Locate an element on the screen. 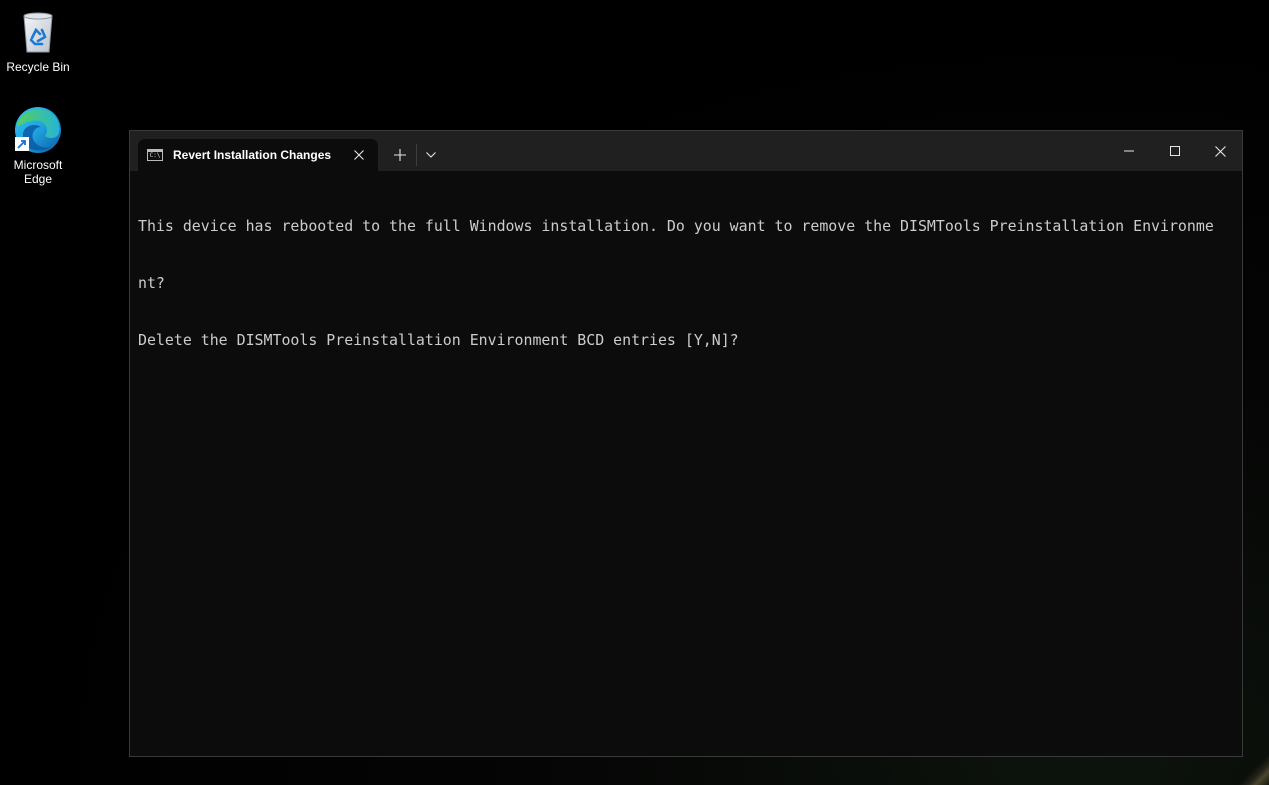 The height and width of the screenshot is (785, 1269). title-bar: C:\ Revert Installation Changes is located at coordinates (686, 151).